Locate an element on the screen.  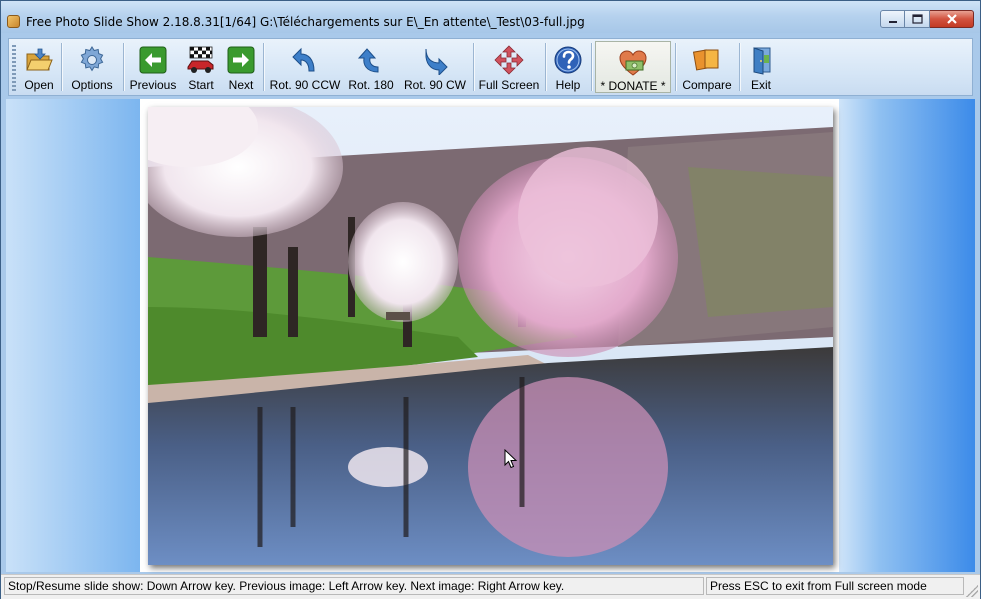
rotate-180-button: Rot. 180 is located at coordinates (371, 67).